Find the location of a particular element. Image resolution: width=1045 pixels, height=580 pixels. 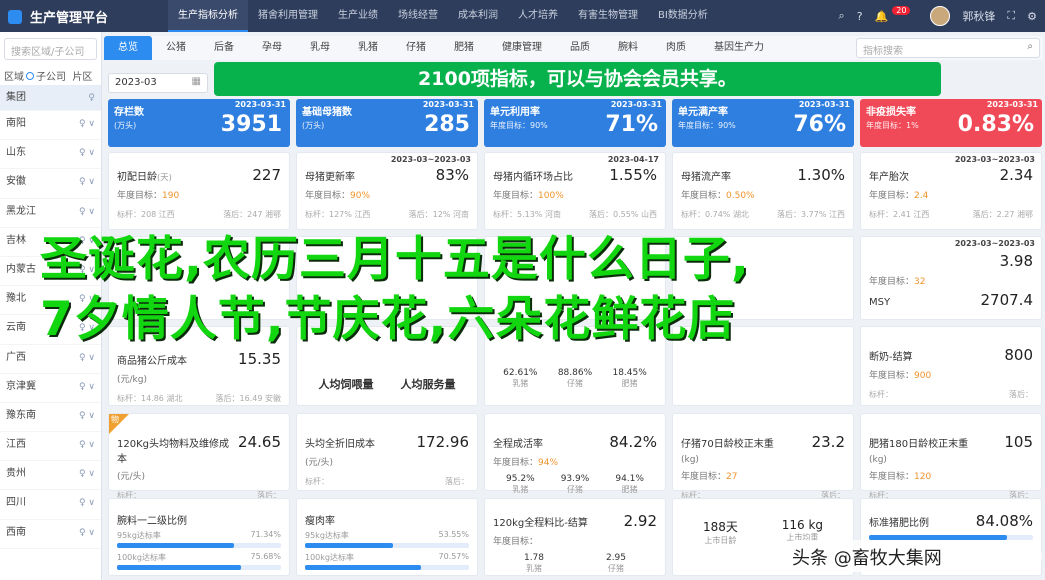

sidebar-item-label: 黑龙江 is located at coordinates (21, 211).